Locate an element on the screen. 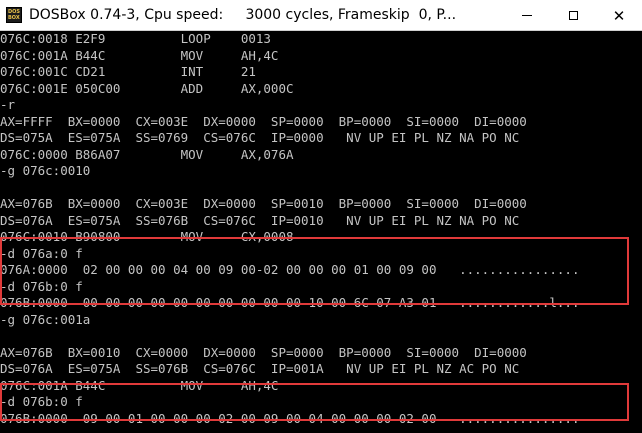 This screenshot has height=433, width=642. close-icon: ✕ is located at coordinates (619, 15).